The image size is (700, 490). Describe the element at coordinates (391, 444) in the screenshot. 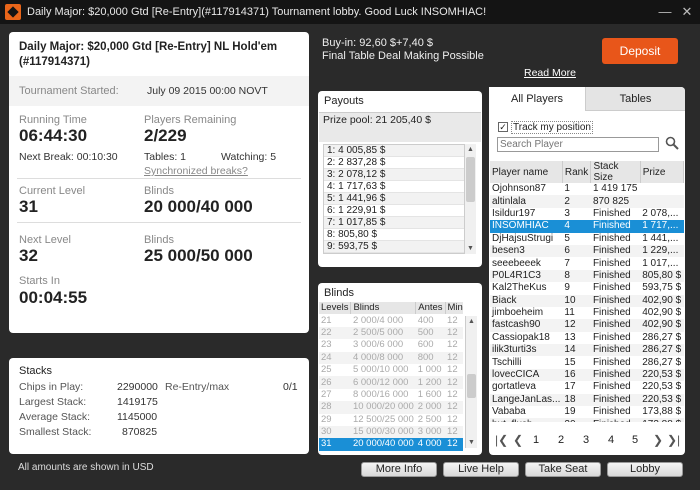

I see `blinds-row: 31 20 000/40 000 4 000 12` at that location.